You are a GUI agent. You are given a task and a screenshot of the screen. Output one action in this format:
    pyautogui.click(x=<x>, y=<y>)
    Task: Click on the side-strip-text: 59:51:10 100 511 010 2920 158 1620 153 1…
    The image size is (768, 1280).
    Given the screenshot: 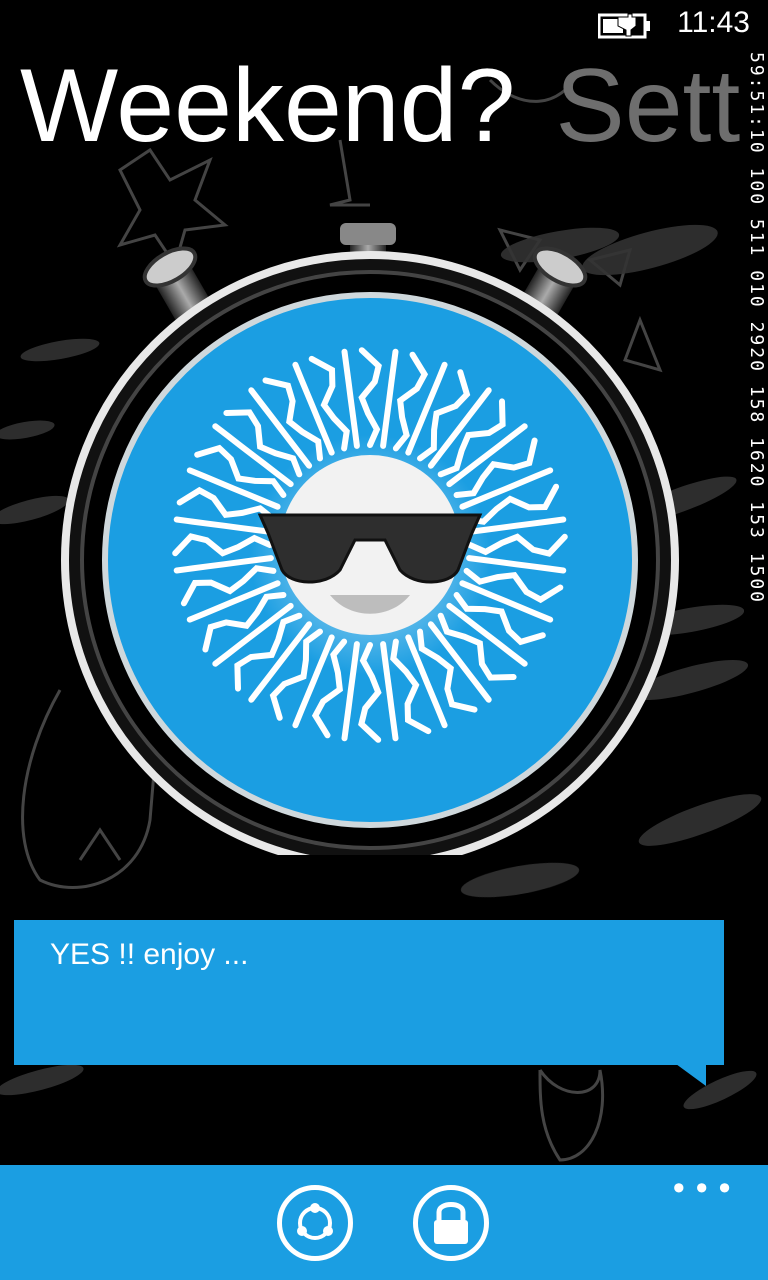 What is the action you would take?
    pyautogui.click(x=756, y=328)
    